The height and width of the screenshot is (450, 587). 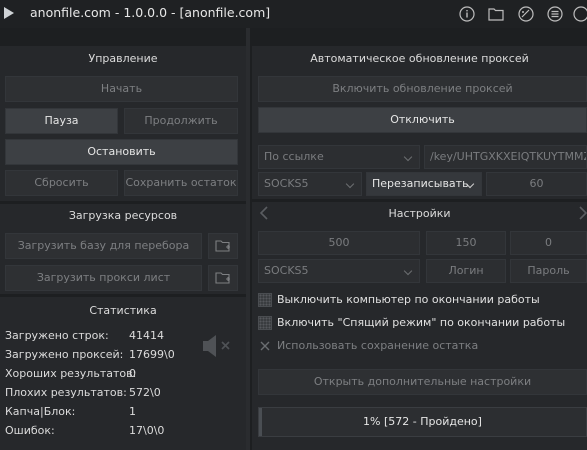 What do you see at coordinates (339, 243) in the screenshot?
I see `threads-input: 500` at bounding box center [339, 243].